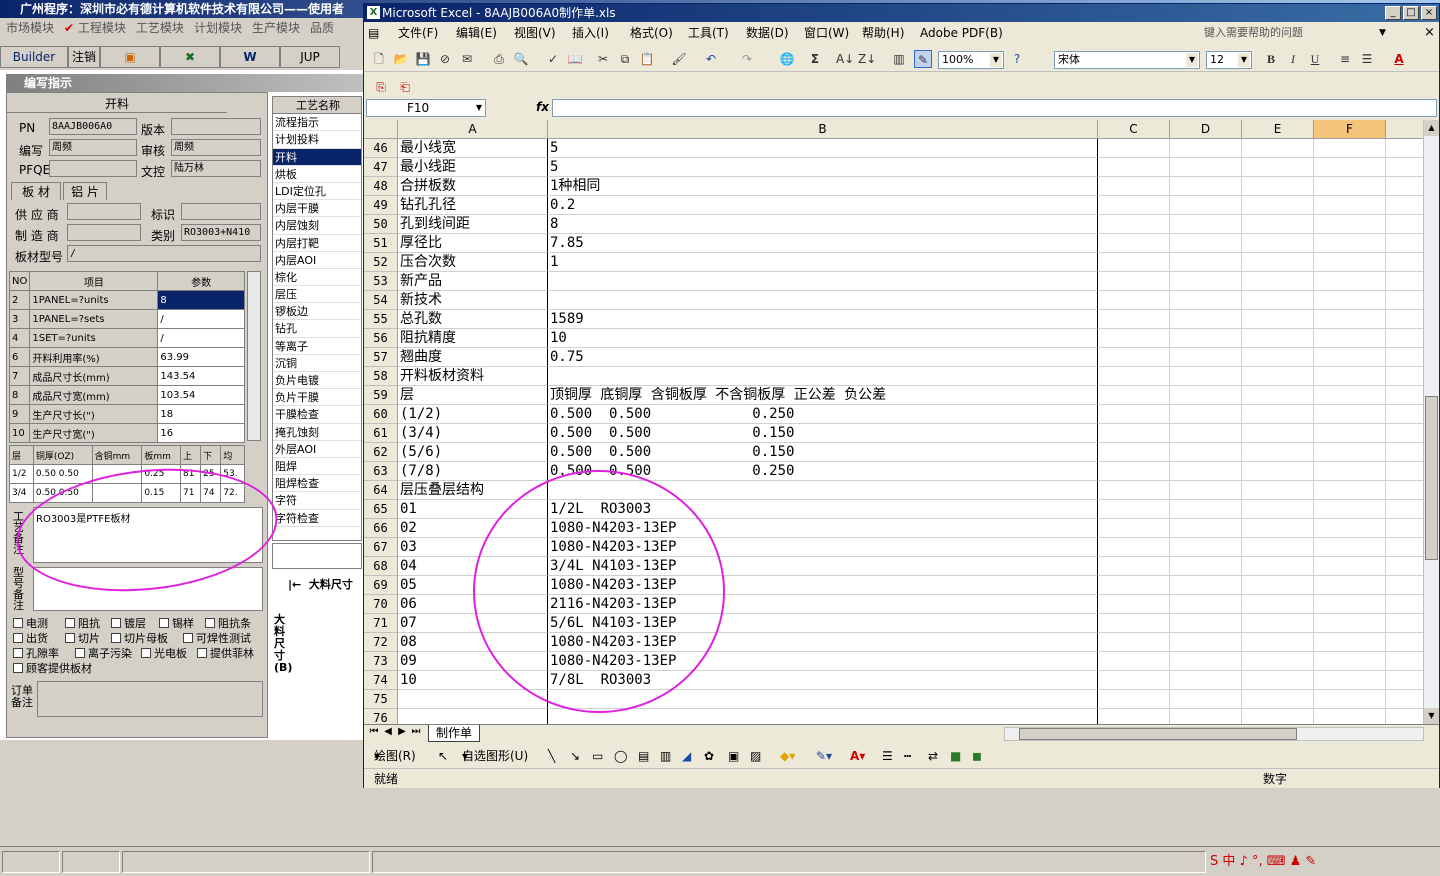 This screenshot has width=1440, height=876. I want to click on checkbox-impedance-strip: 阻抗条, so click(228, 623).